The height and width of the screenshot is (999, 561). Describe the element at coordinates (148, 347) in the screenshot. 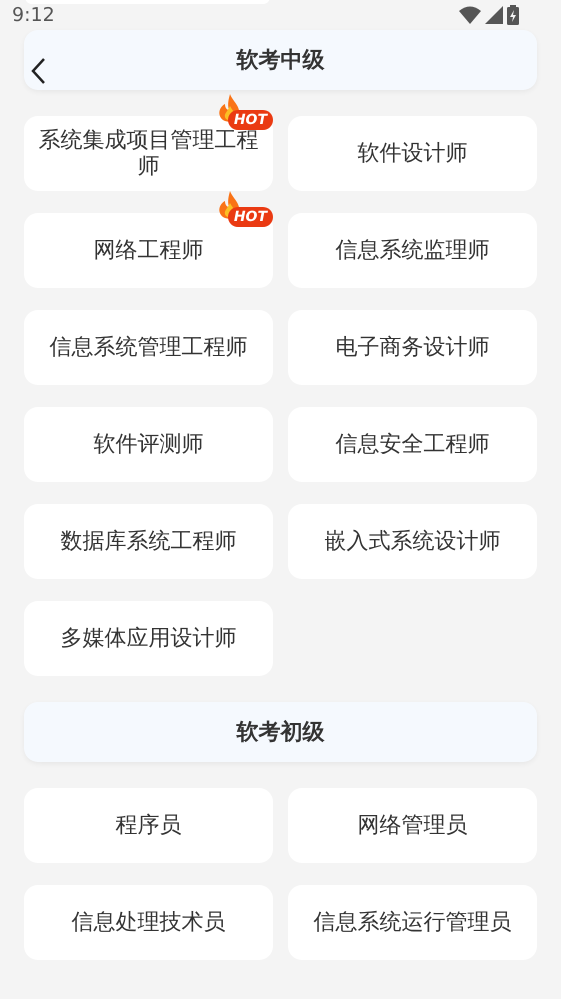

I see `category-card: 信息系统管理工程师` at that location.